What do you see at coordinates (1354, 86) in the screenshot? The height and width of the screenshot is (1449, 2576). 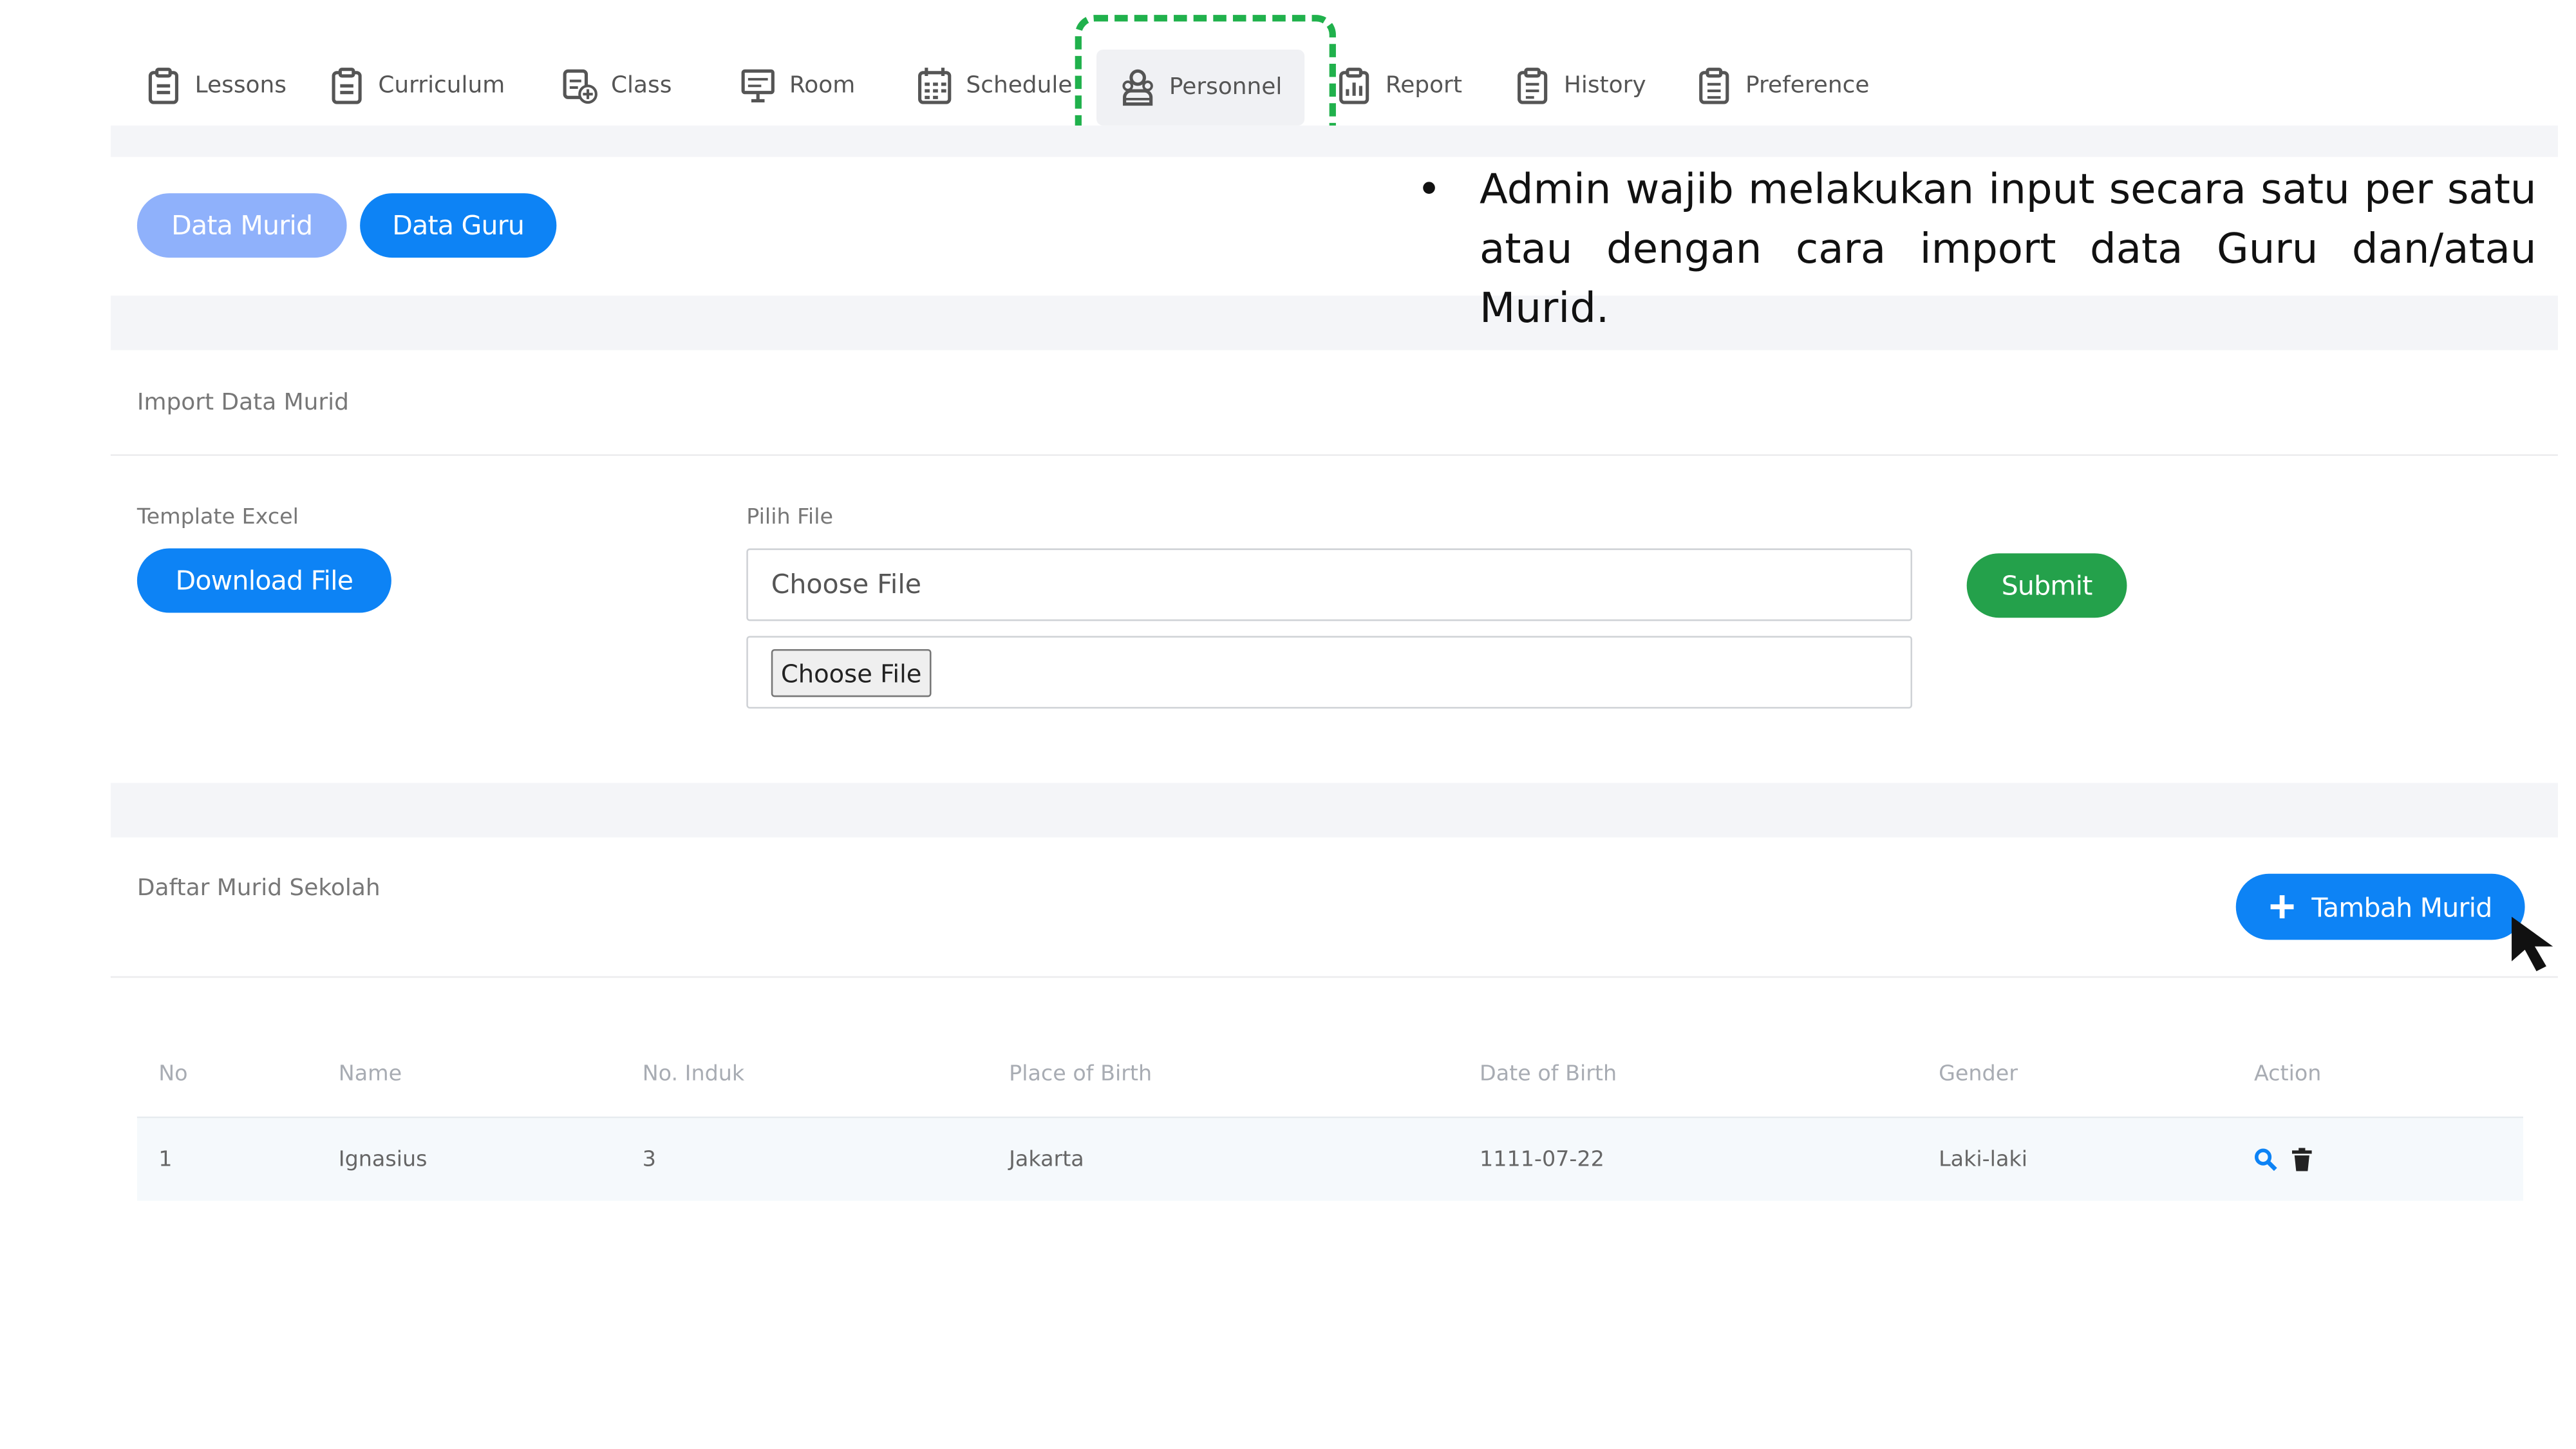 I see `report-icon` at bounding box center [1354, 86].